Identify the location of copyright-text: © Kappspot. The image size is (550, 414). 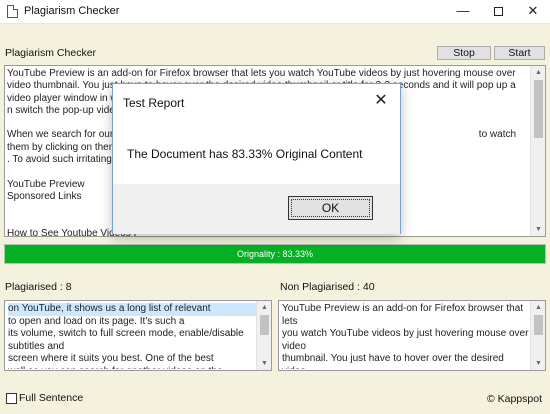
(514, 399).